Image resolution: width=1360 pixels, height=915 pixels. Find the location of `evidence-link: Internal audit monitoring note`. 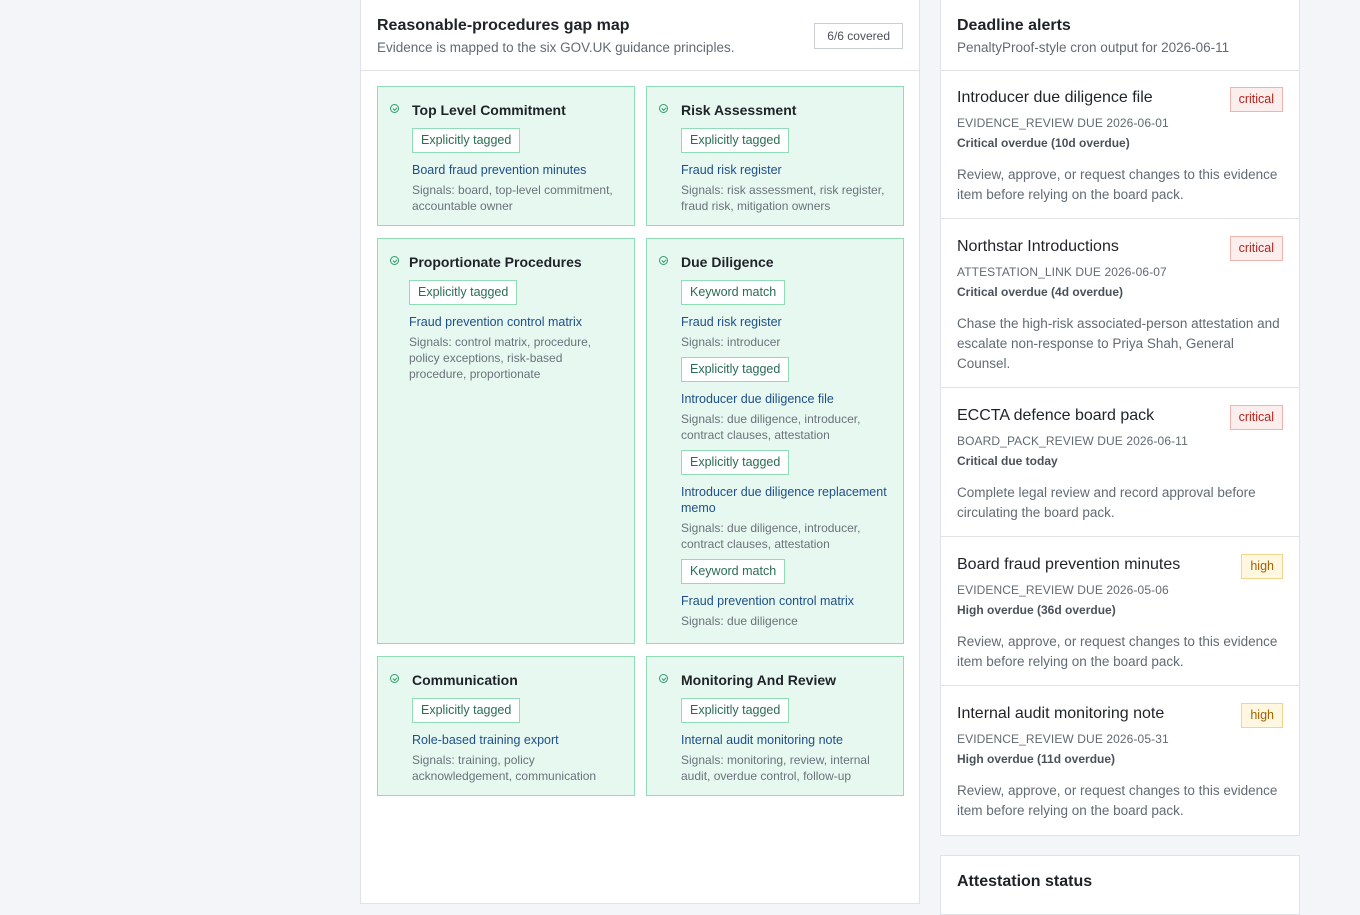

evidence-link: Internal audit monitoring note is located at coordinates (786, 740).